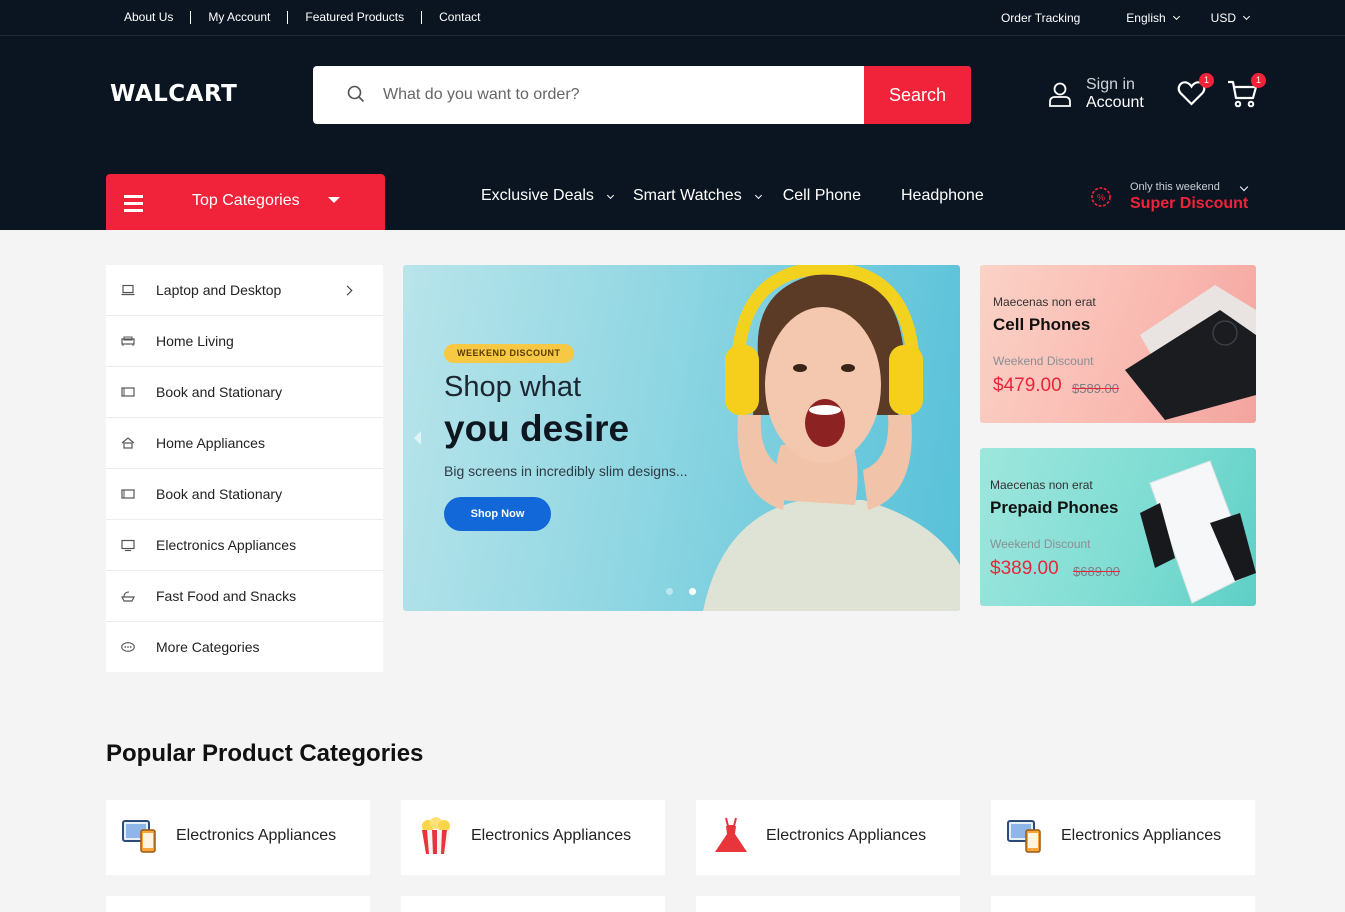 The image size is (1345, 912). I want to click on nav-label: Cell Phone, so click(821, 195).